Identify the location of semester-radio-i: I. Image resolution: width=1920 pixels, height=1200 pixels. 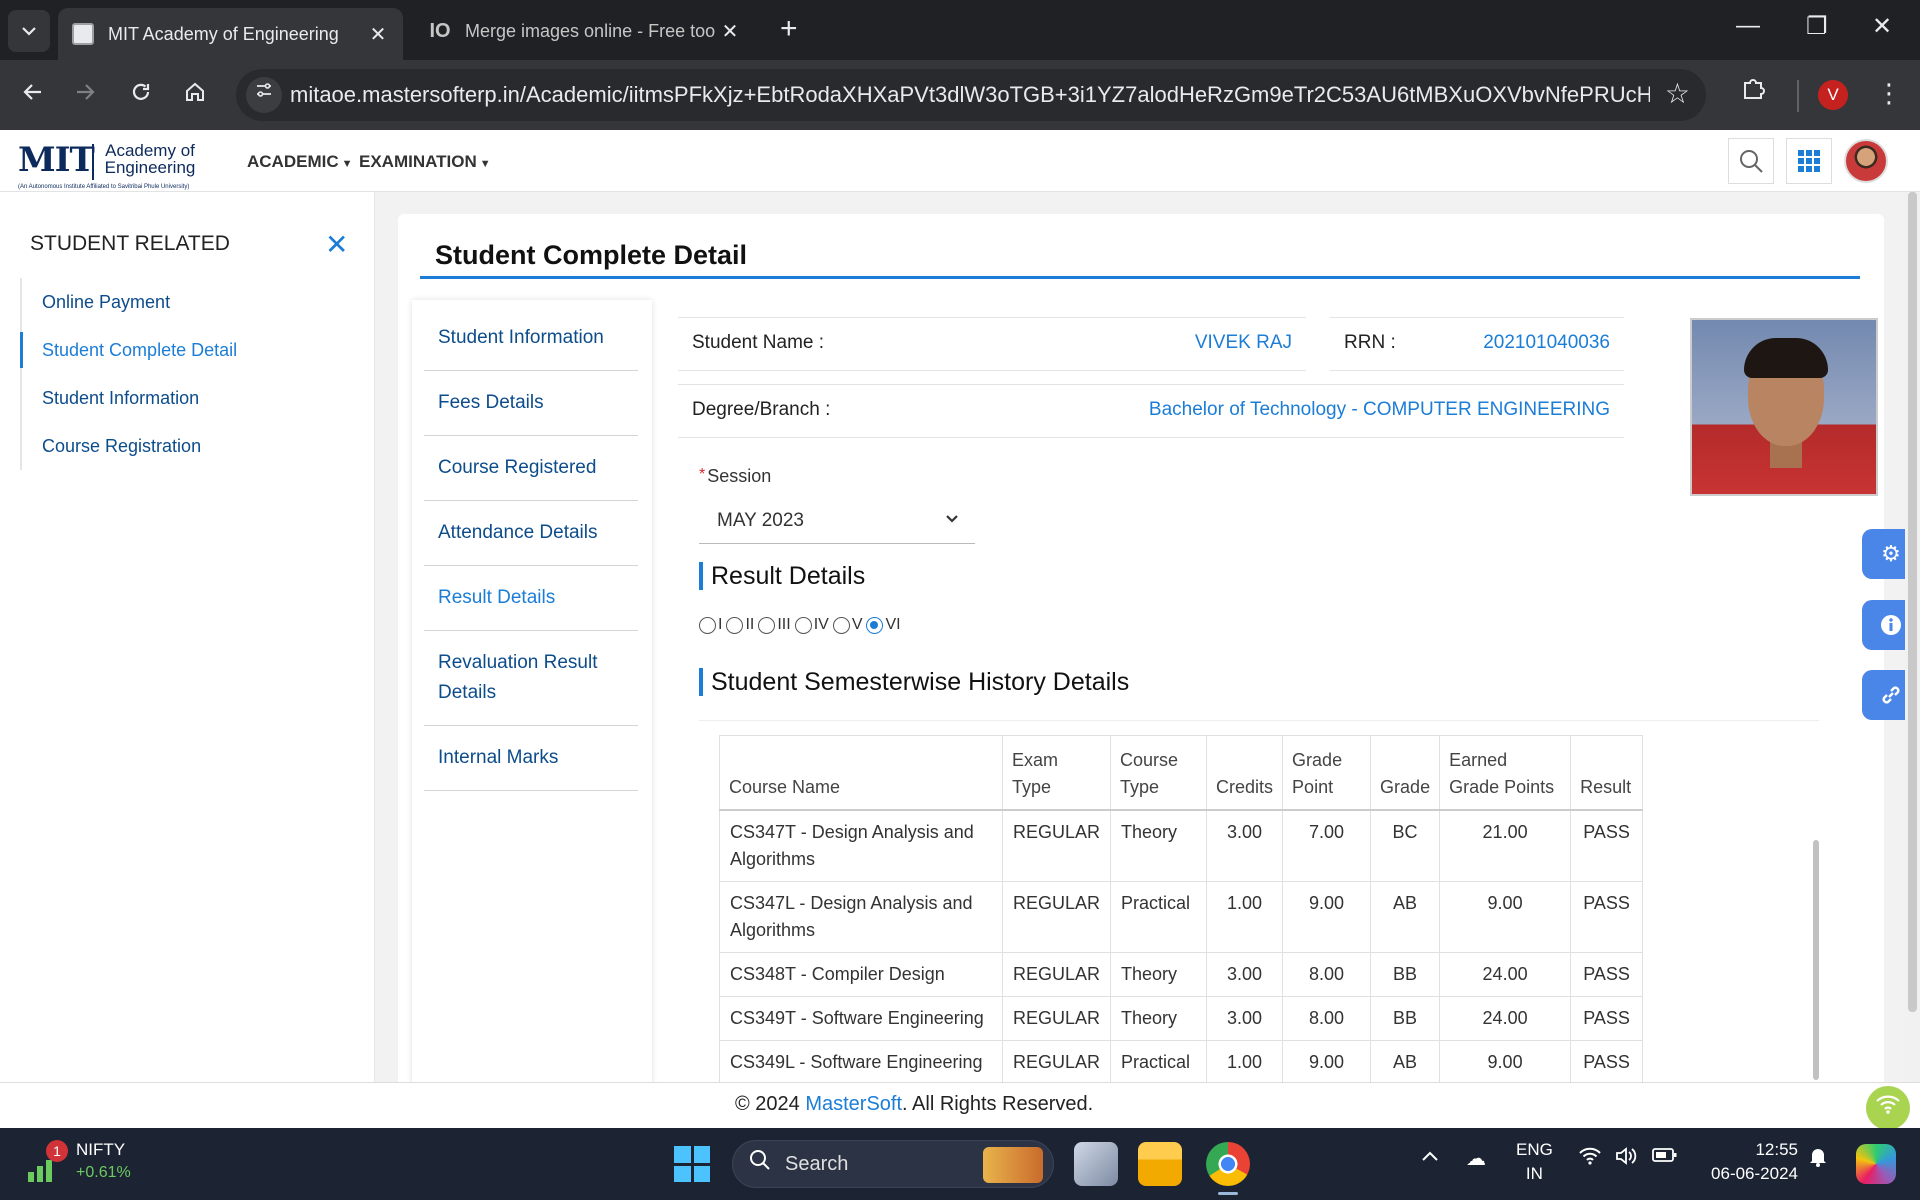
(710, 625).